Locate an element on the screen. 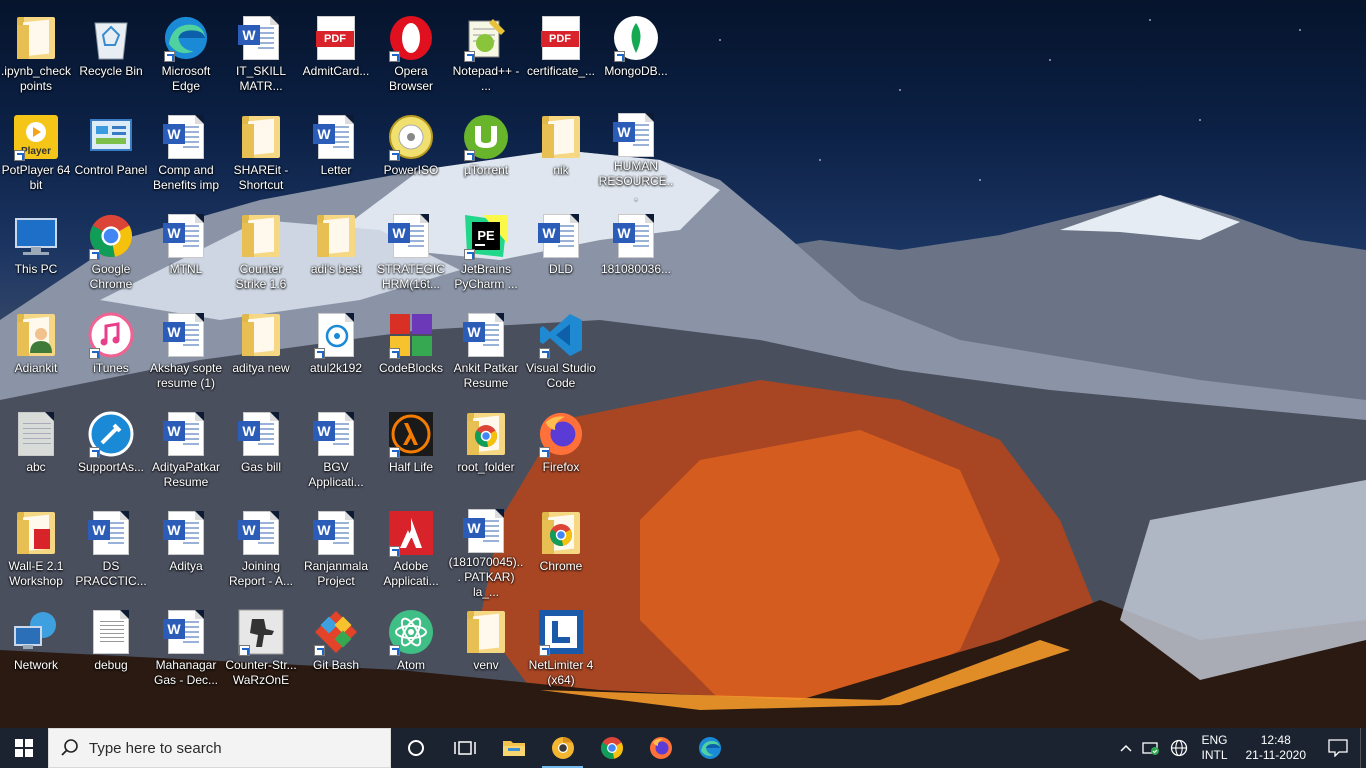 This screenshot has height=768, width=1366. clock-time: 12:48 is located at coordinates (1275, 740).